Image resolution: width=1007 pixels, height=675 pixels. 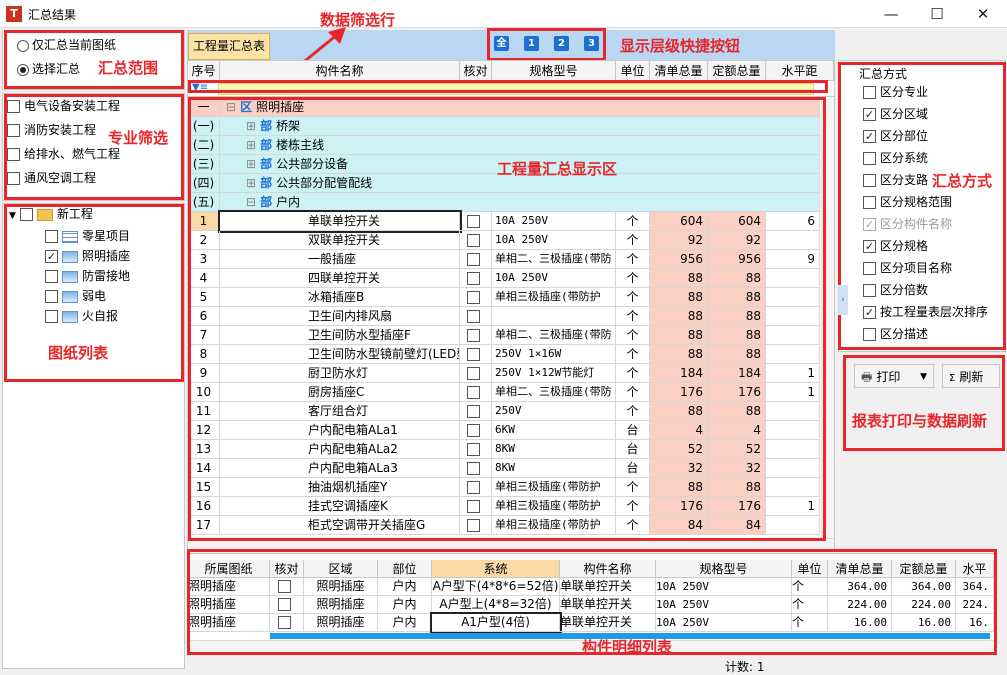 What do you see at coordinates (496, 569) in the screenshot?
I see `column-header: 系统` at bounding box center [496, 569].